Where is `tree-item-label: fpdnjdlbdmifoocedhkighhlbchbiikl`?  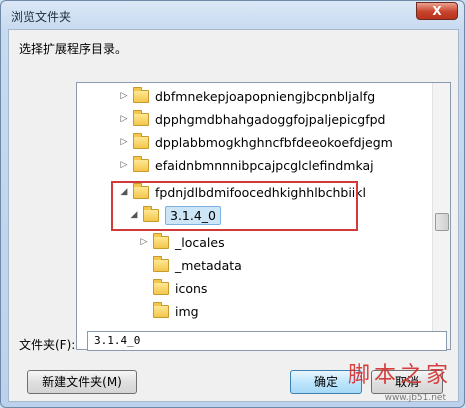 tree-item-label: fpdnjdlbdmifoocedhkighhlbchbiikl is located at coordinates (260, 192).